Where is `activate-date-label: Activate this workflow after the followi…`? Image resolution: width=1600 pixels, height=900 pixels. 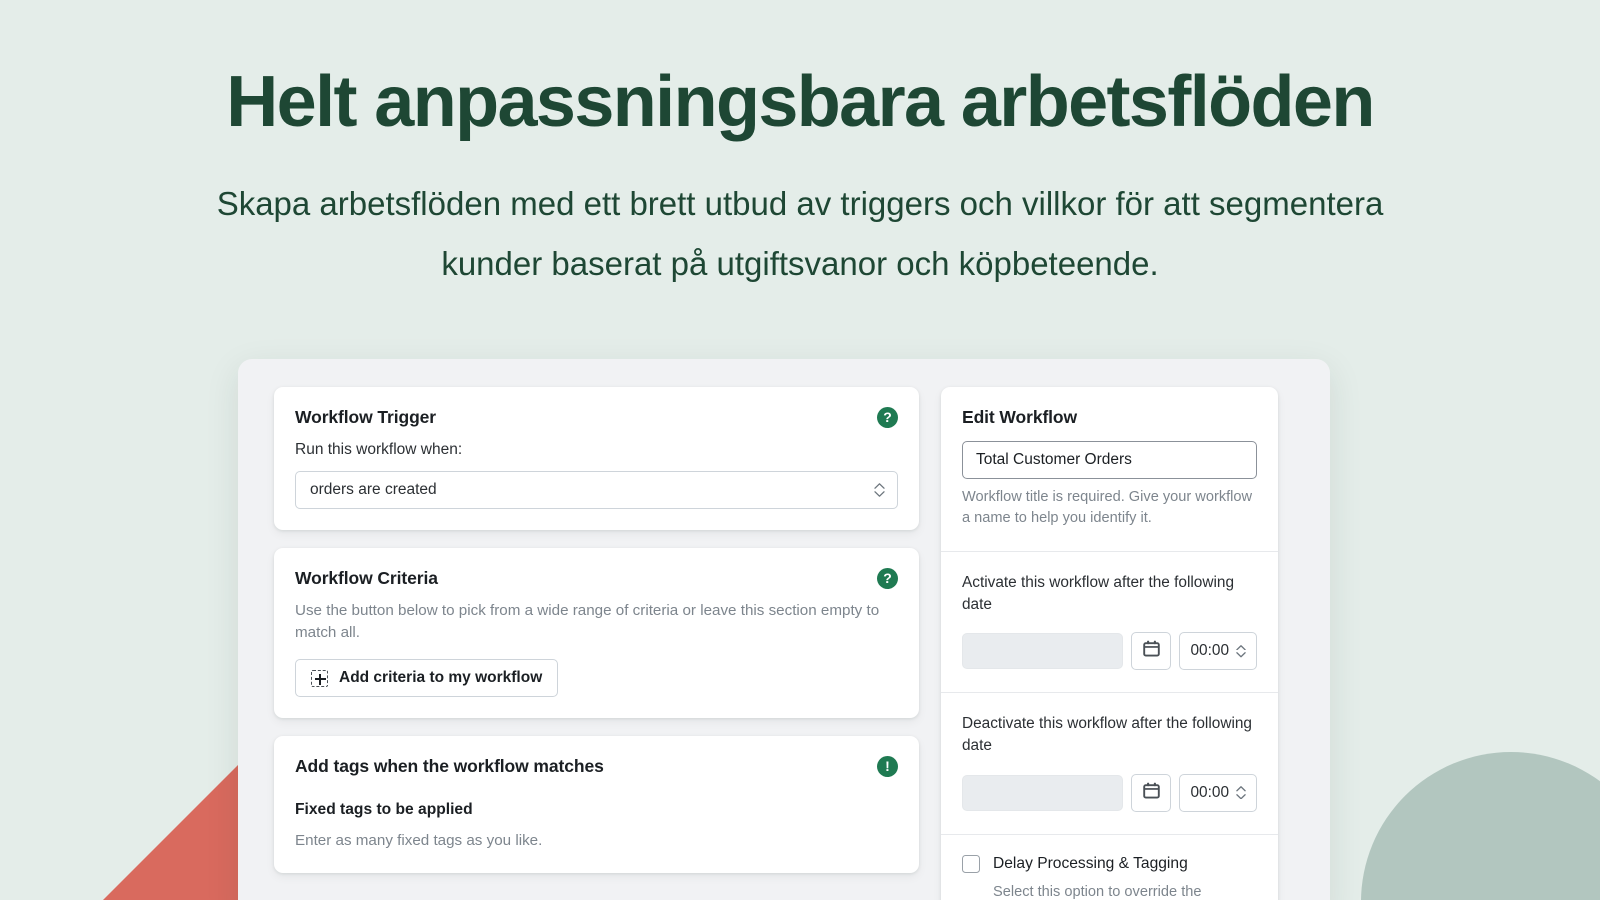 activate-date-label: Activate this workflow after the followi… is located at coordinates (1098, 593).